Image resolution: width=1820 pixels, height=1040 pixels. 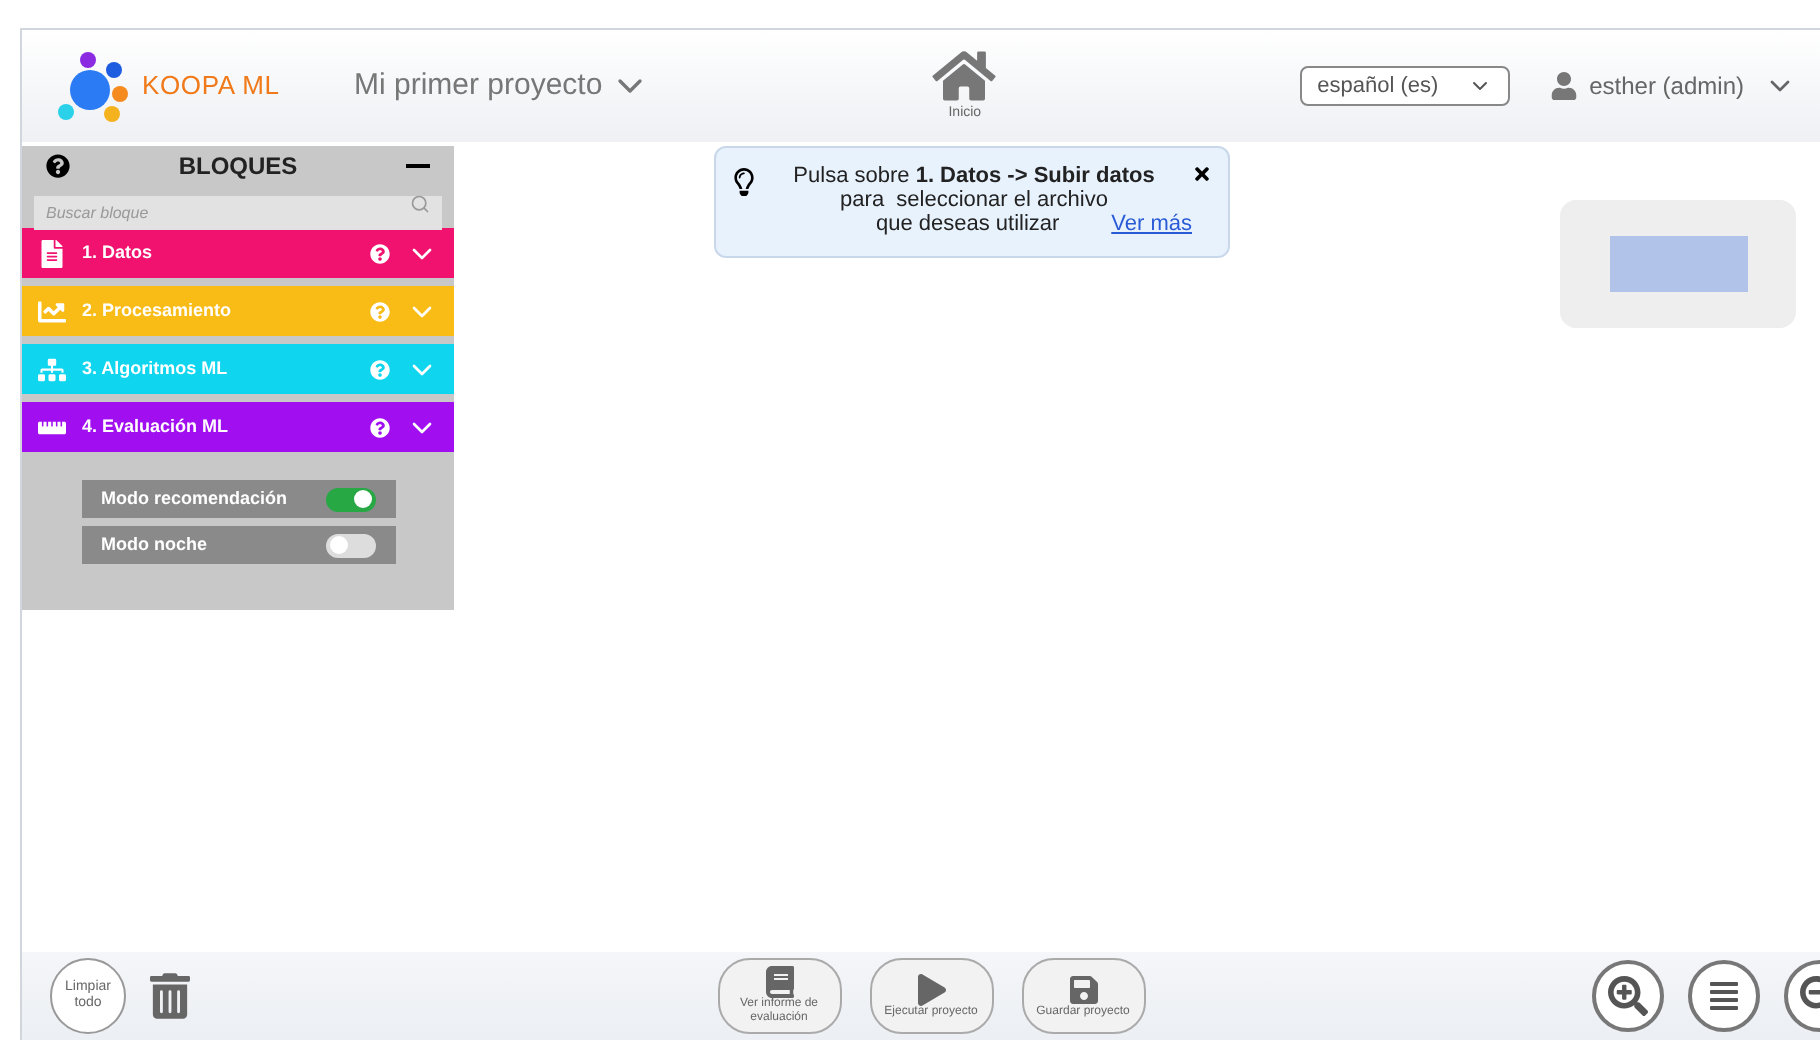 What do you see at coordinates (502, 86) in the screenshot?
I see `project-dropdown: Mi primer proyecto` at bounding box center [502, 86].